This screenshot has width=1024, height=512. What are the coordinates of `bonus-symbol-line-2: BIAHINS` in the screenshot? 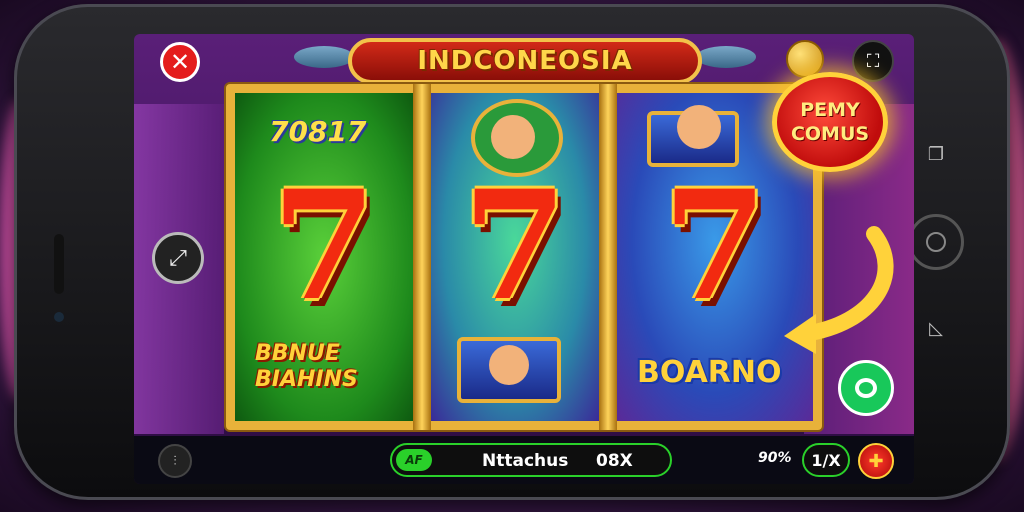 It's located at (306, 379).